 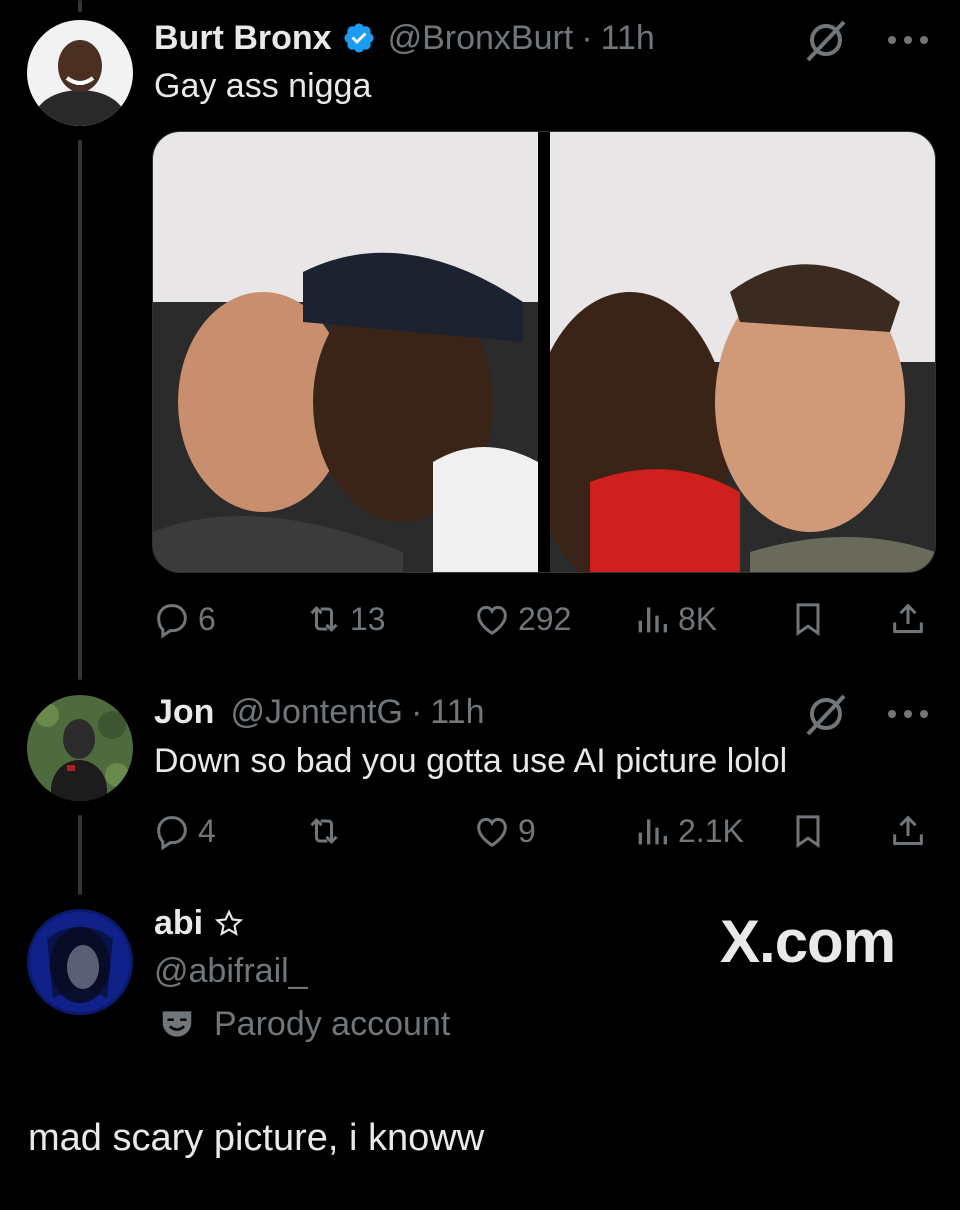 I want to click on like-count: 9, so click(x=527, y=830).